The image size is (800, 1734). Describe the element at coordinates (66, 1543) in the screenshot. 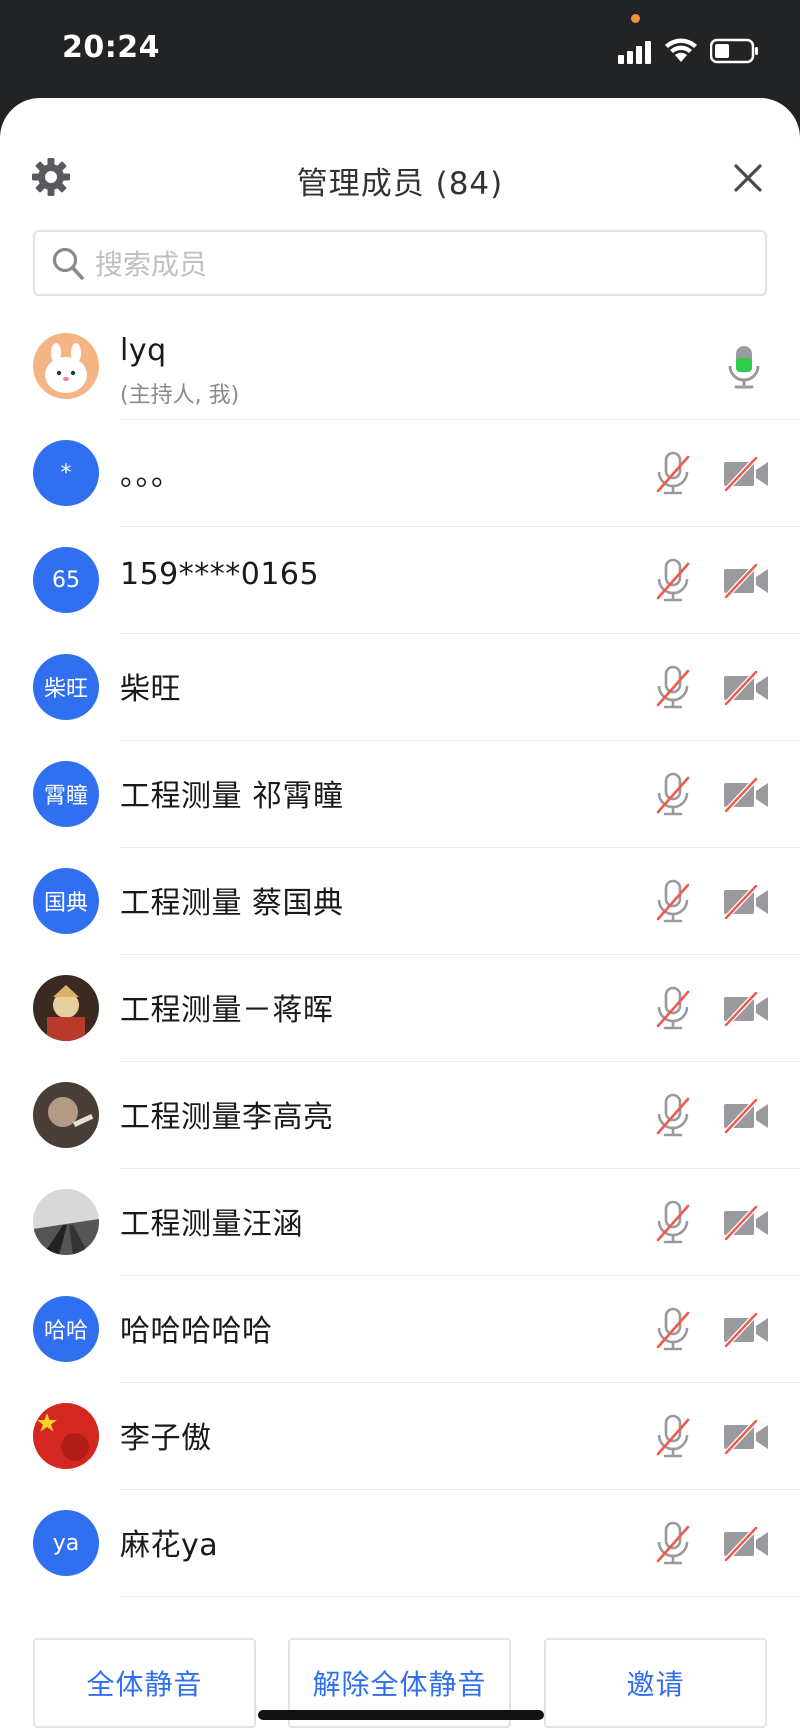

I see `avatar: ya` at that location.